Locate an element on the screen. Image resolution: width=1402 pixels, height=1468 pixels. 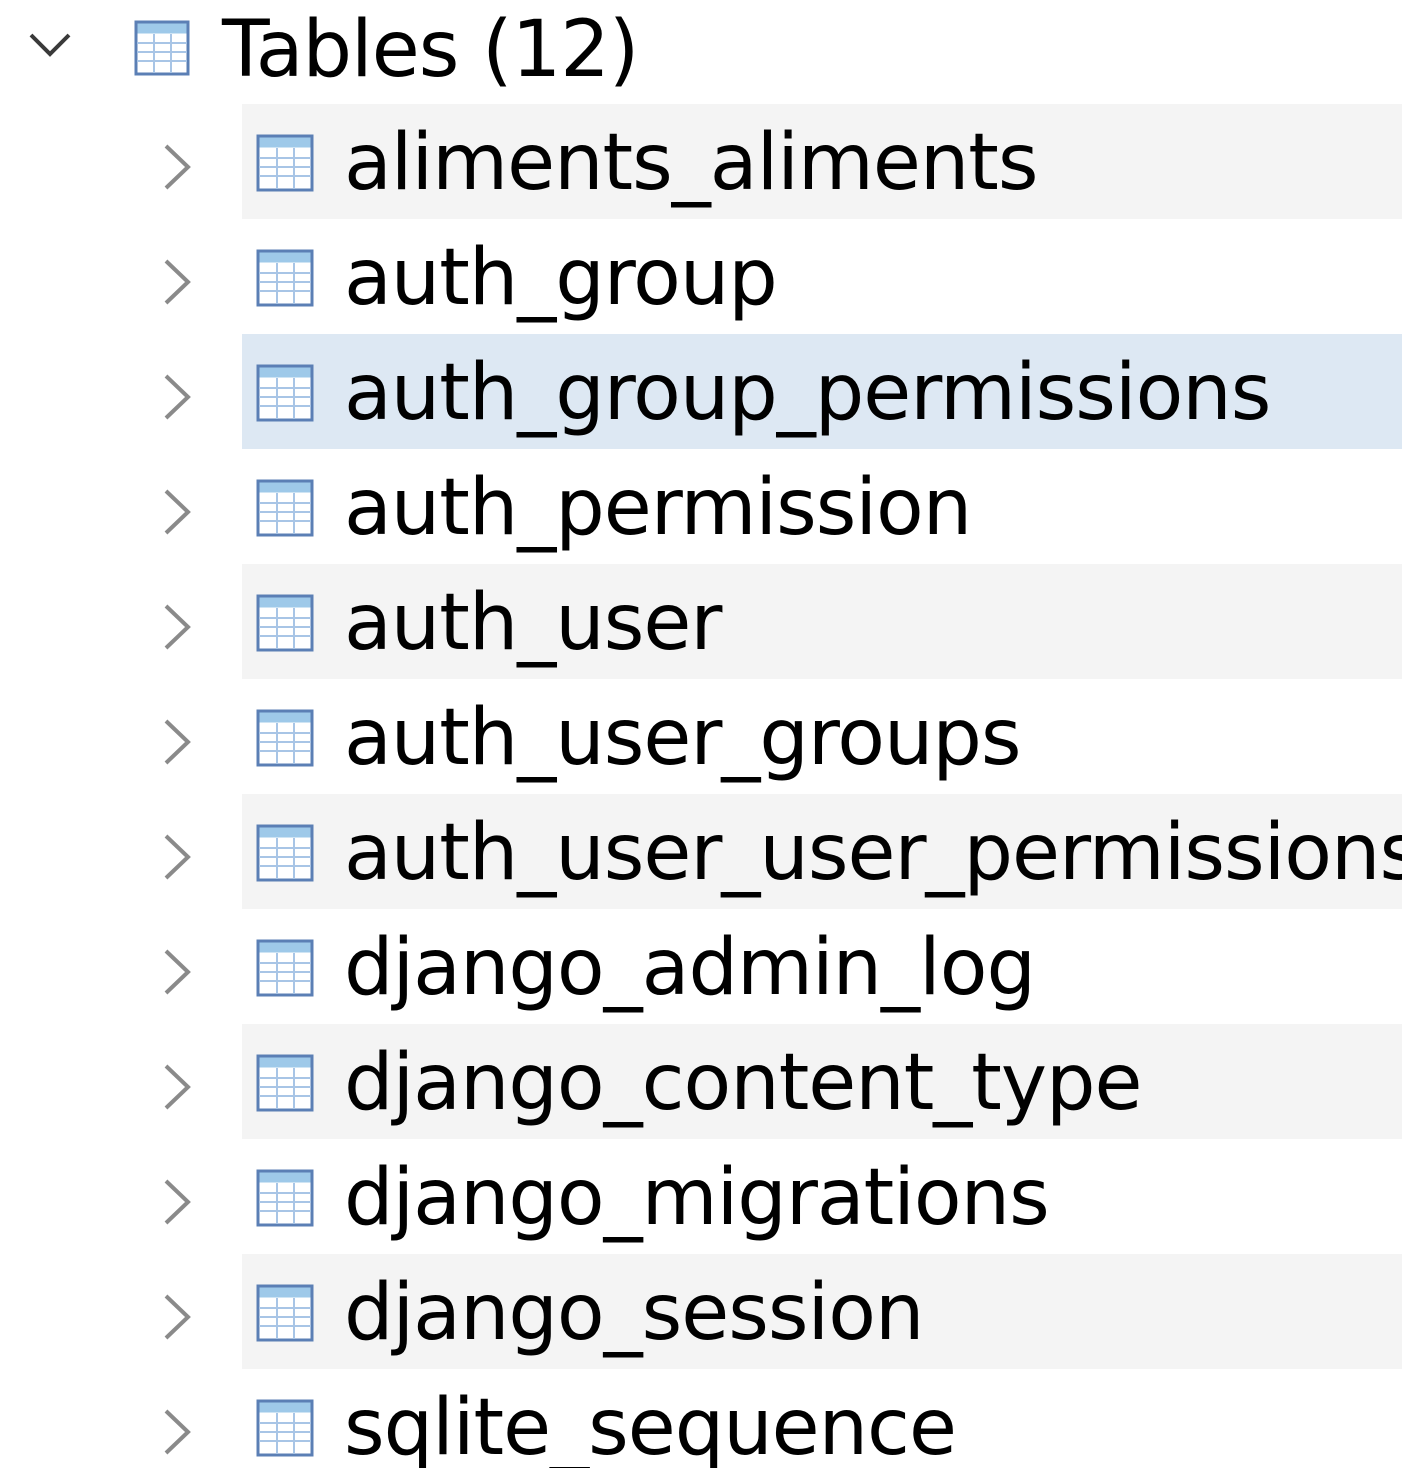
tree-node-table: aliments_aliments is located at coordinates (701, 161).